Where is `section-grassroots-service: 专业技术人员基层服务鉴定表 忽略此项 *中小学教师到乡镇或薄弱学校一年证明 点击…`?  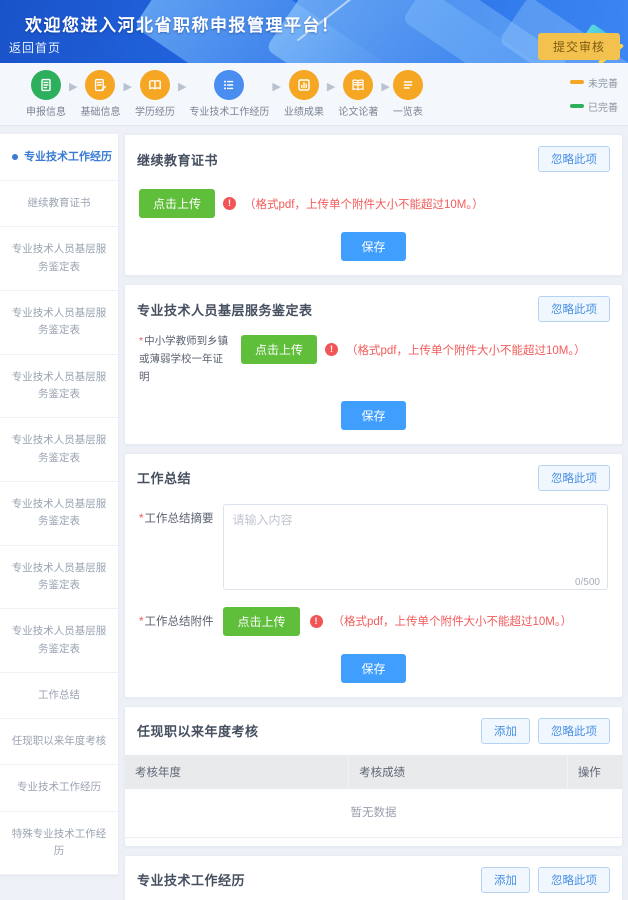 section-grassroots-service: 专业技术人员基层服务鉴定表 忽略此项 *中小学教师到乡镇或薄弱学校一年证明 点击… is located at coordinates (373, 364).